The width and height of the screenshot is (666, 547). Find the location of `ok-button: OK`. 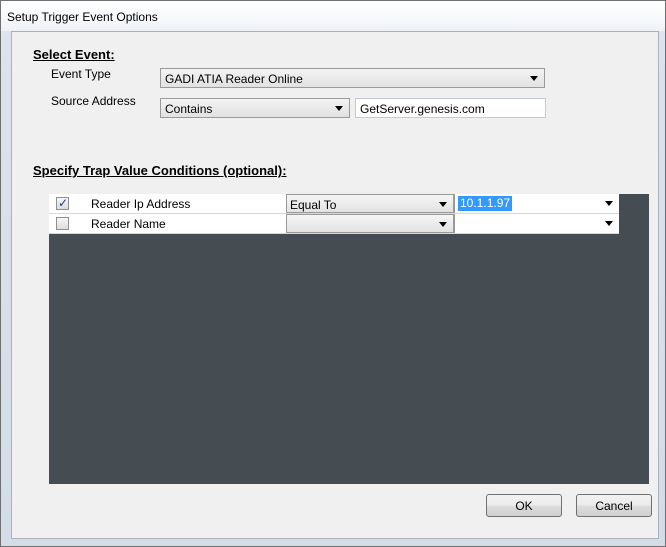

ok-button: OK is located at coordinates (524, 505).